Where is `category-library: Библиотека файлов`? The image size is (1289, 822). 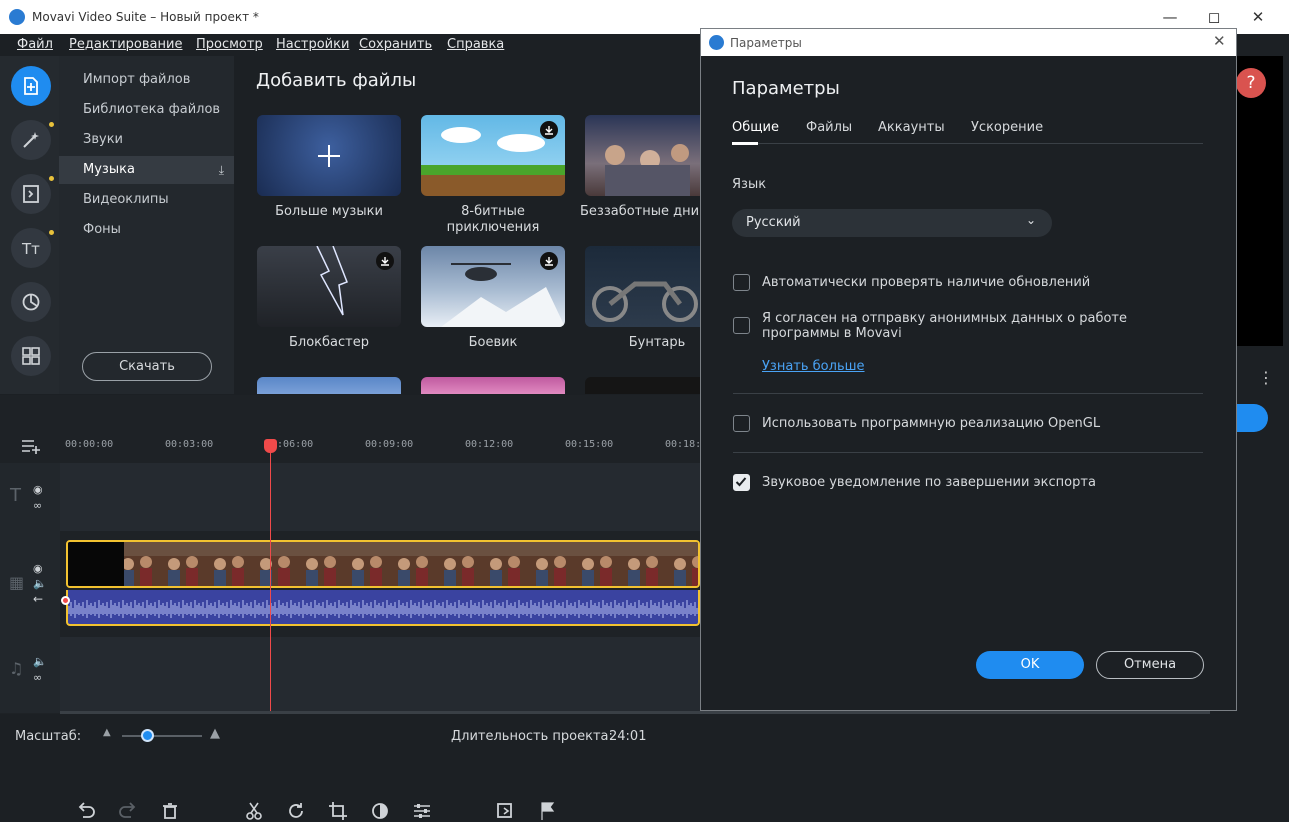
category-library: Библиотека файлов is located at coordinates (146, 110).